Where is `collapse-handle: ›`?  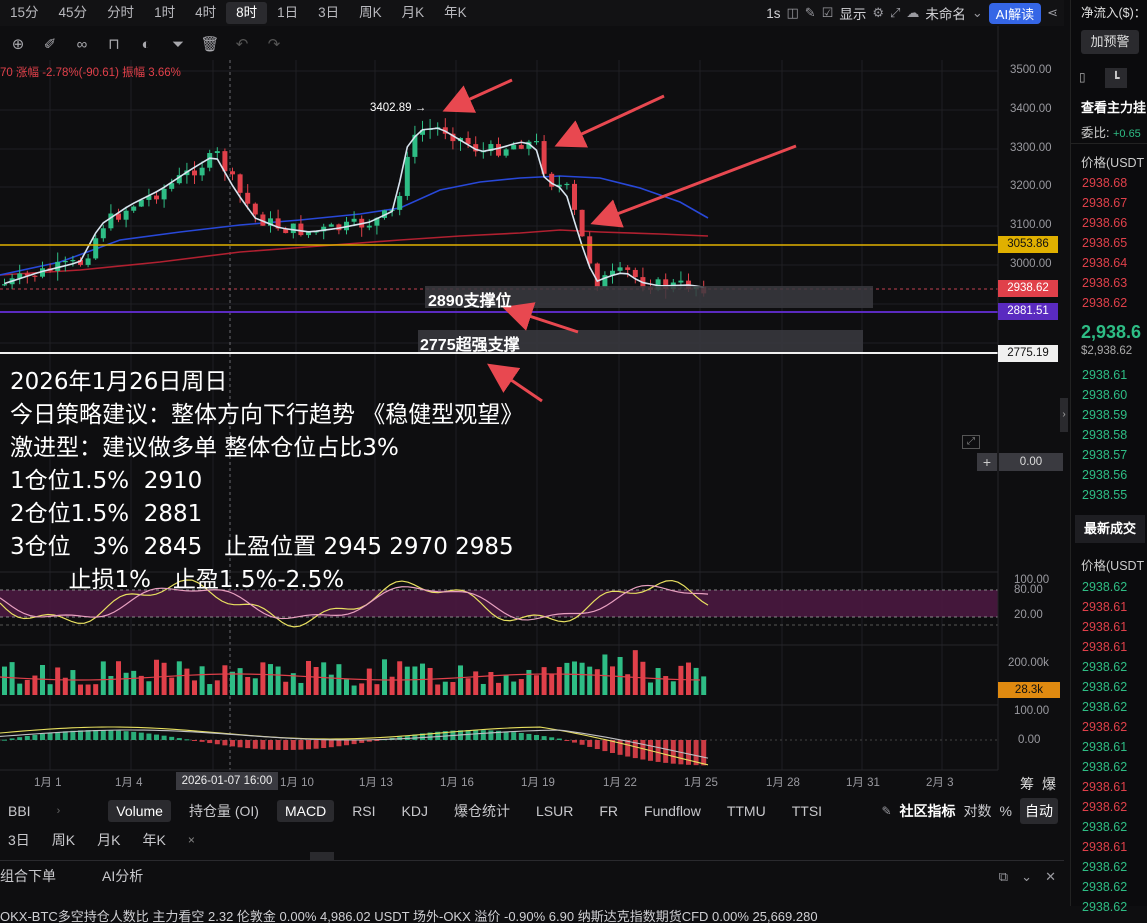
collapse-handle: › is located at coordinates (1064, 415).